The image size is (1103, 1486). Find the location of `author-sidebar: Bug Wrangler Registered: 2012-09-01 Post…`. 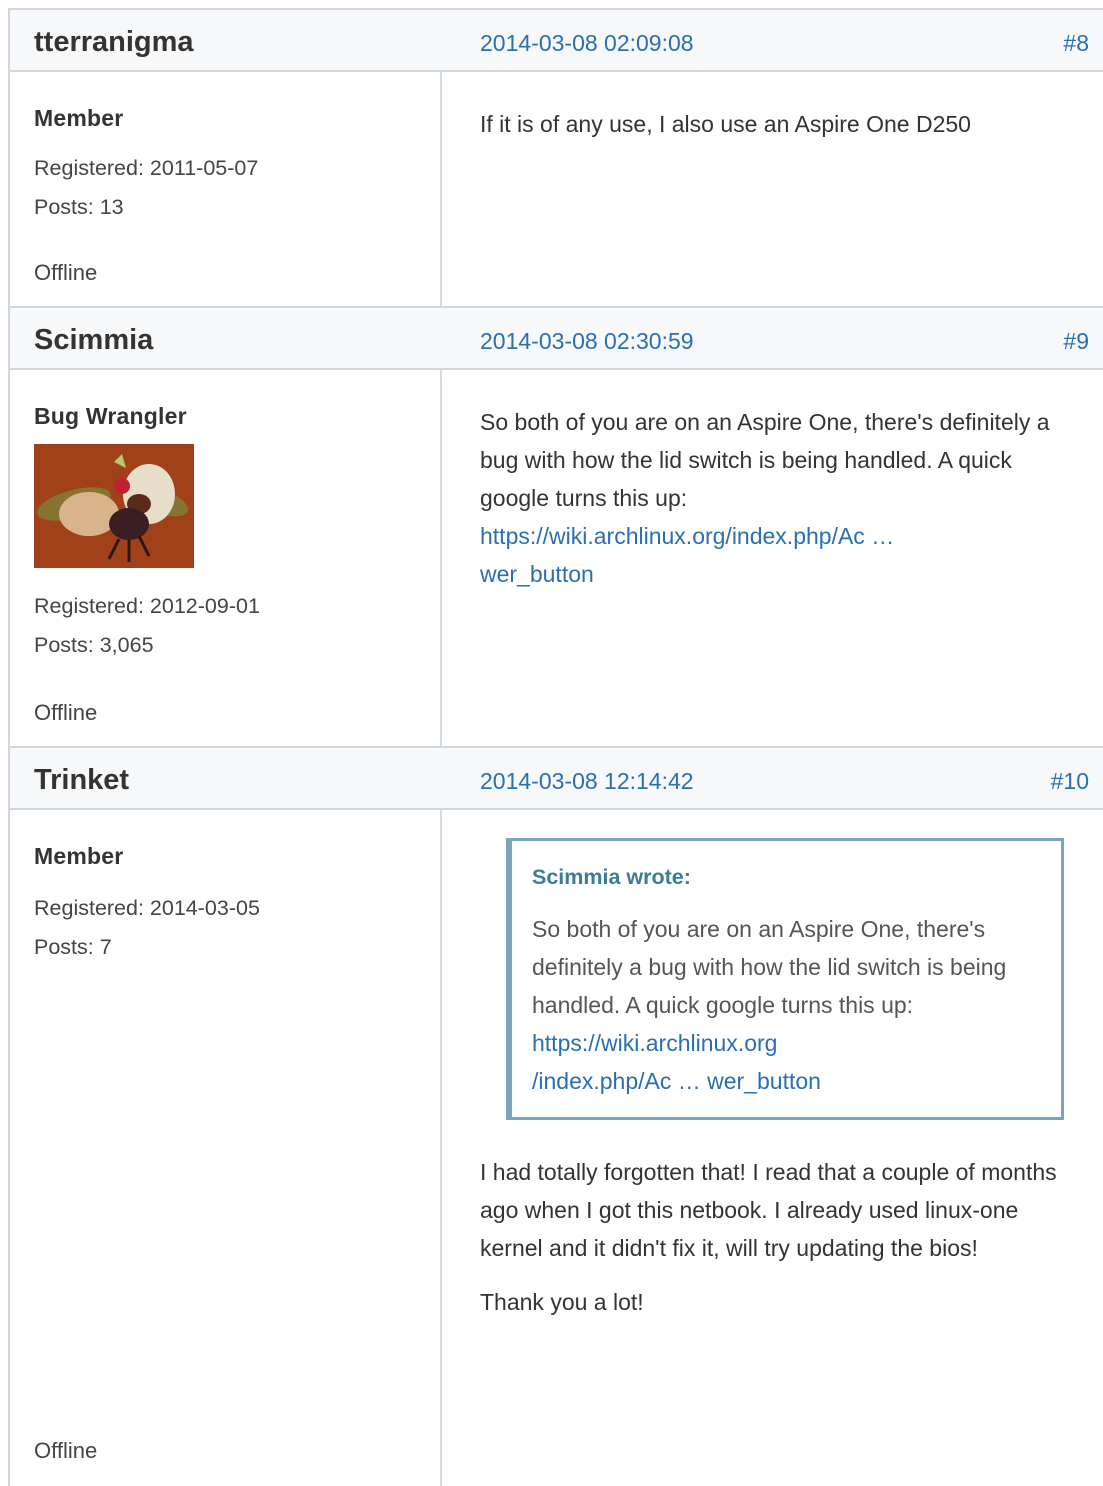

author-sidebar: Bug Wrangler Registered: 2012-09-01 Post… is located at coordinates (226, 559).